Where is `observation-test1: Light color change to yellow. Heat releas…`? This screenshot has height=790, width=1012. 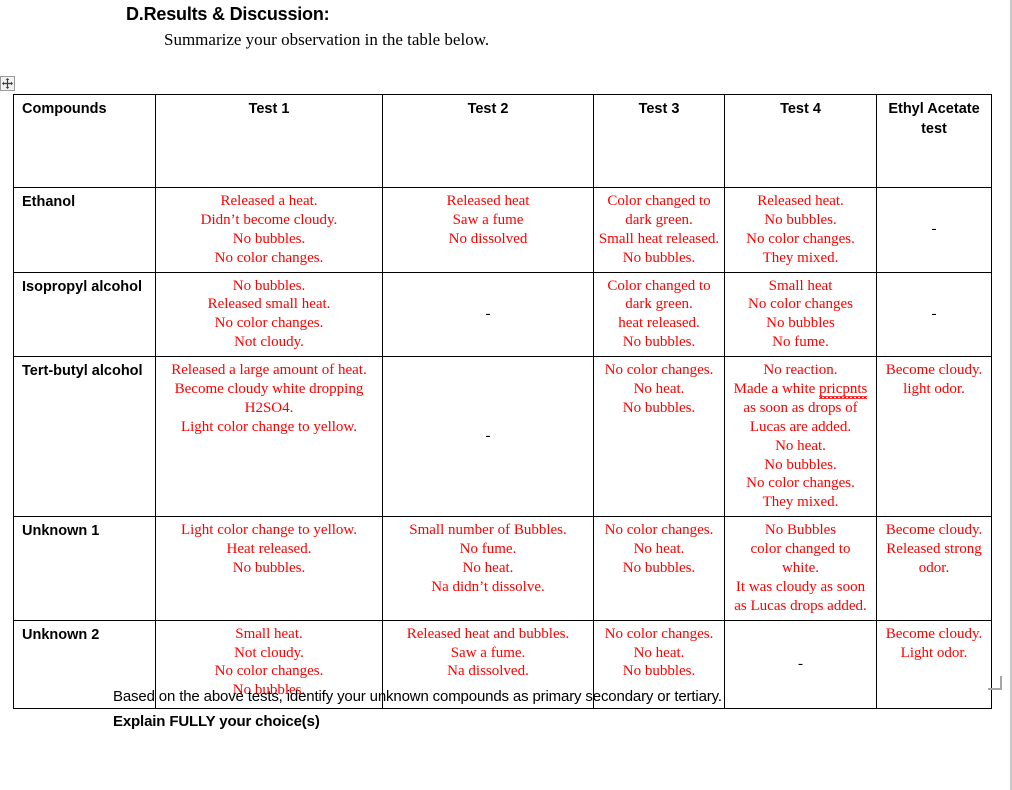 observation-test1: Light color change to yellow. Heat releas… is located at coordinates (269, 568).